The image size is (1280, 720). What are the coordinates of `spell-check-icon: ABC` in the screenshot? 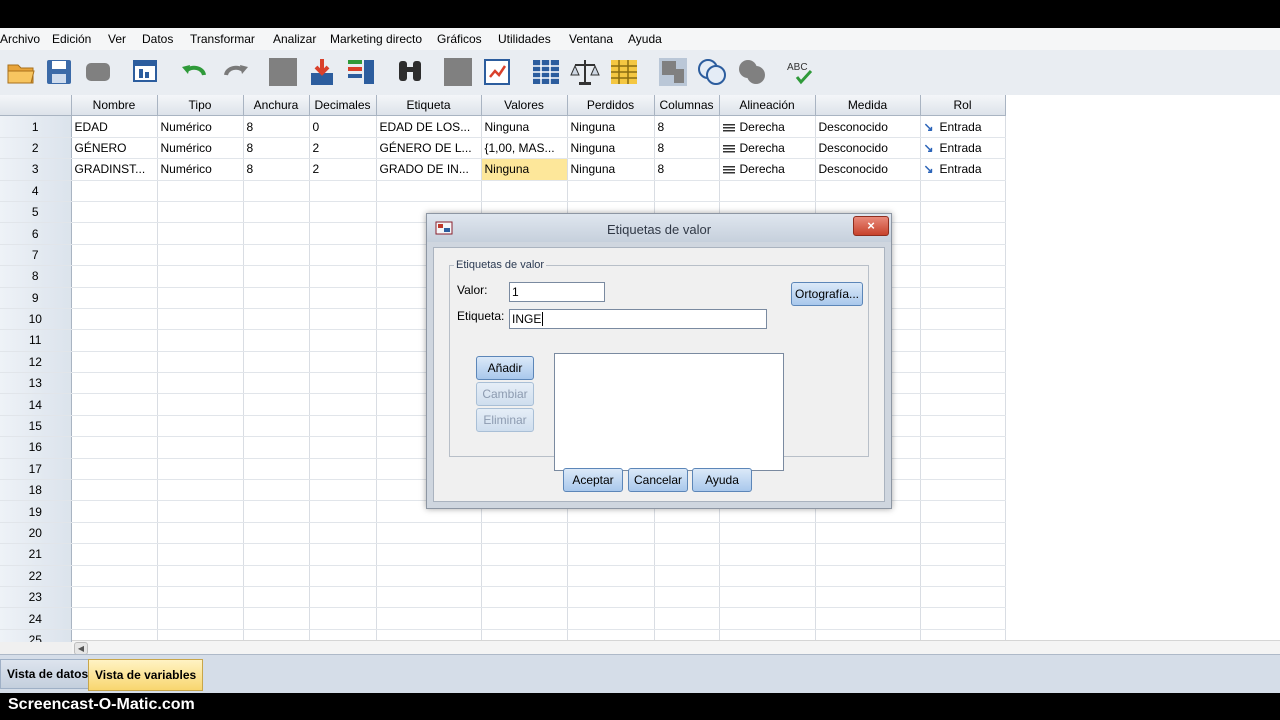 It's located at (800, 72).